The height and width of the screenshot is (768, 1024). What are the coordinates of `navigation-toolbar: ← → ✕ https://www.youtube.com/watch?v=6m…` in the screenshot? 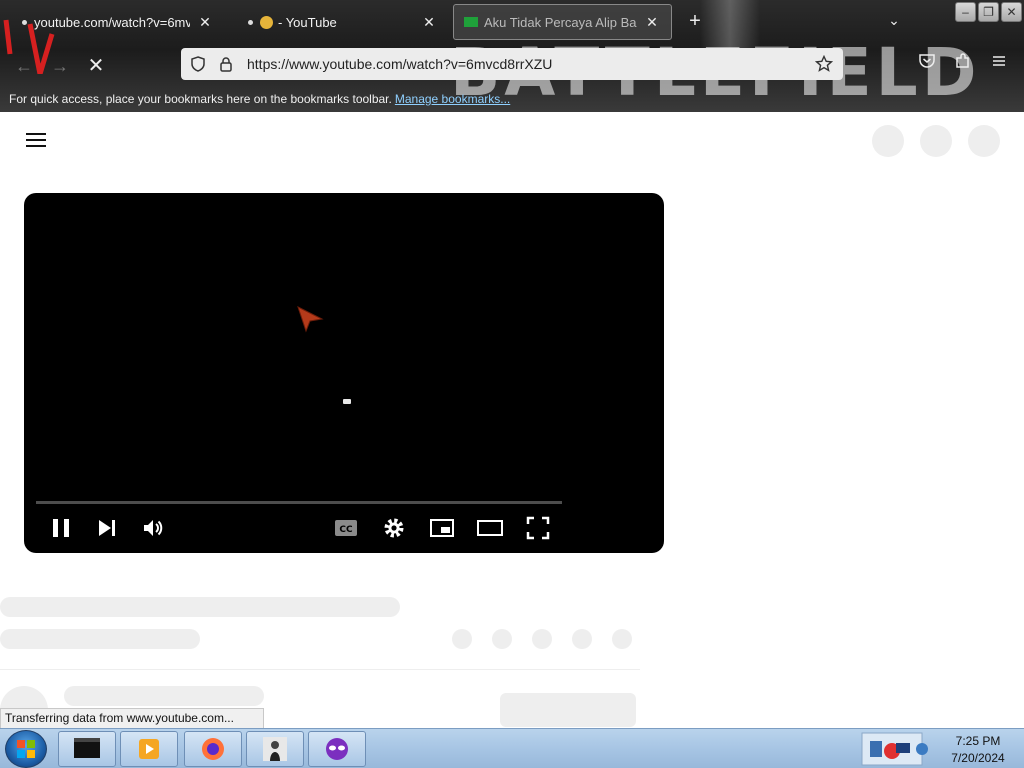 It's located at (512, 65).